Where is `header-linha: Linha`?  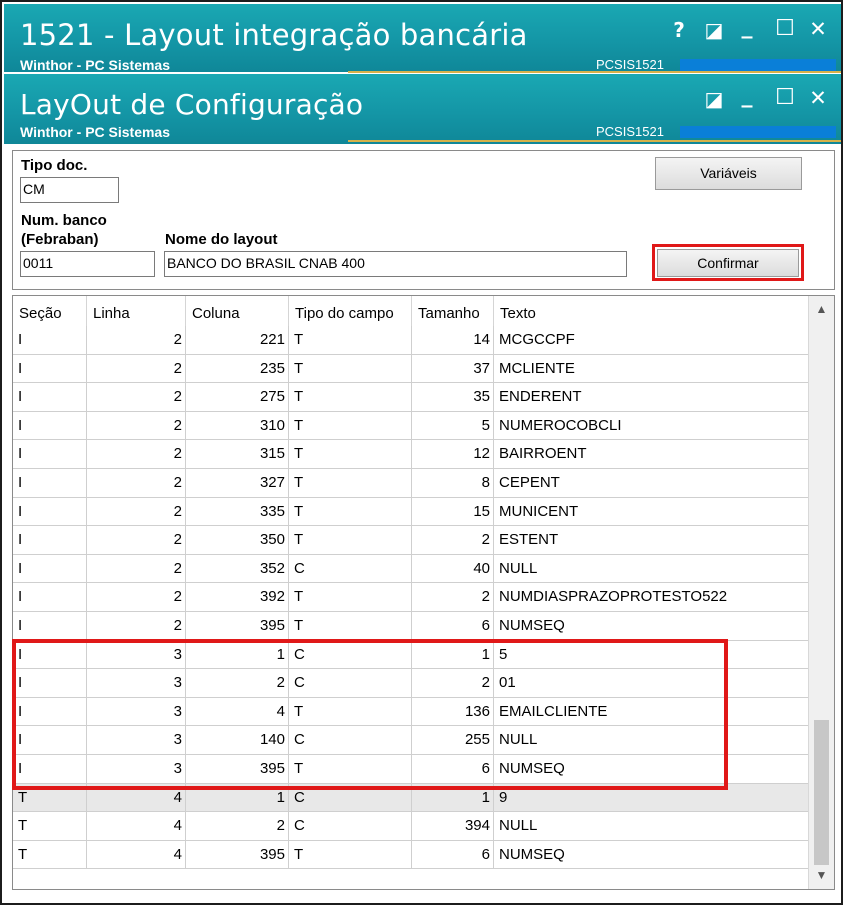
header-linha: Linha is located at coordinates (136, 311).